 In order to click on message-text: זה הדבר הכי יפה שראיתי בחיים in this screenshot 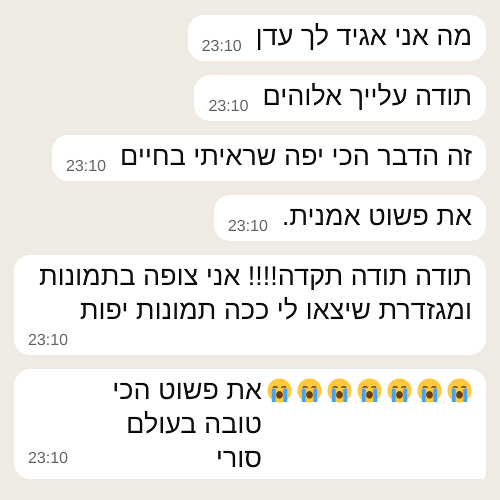, I will do `click(296, 156)`.